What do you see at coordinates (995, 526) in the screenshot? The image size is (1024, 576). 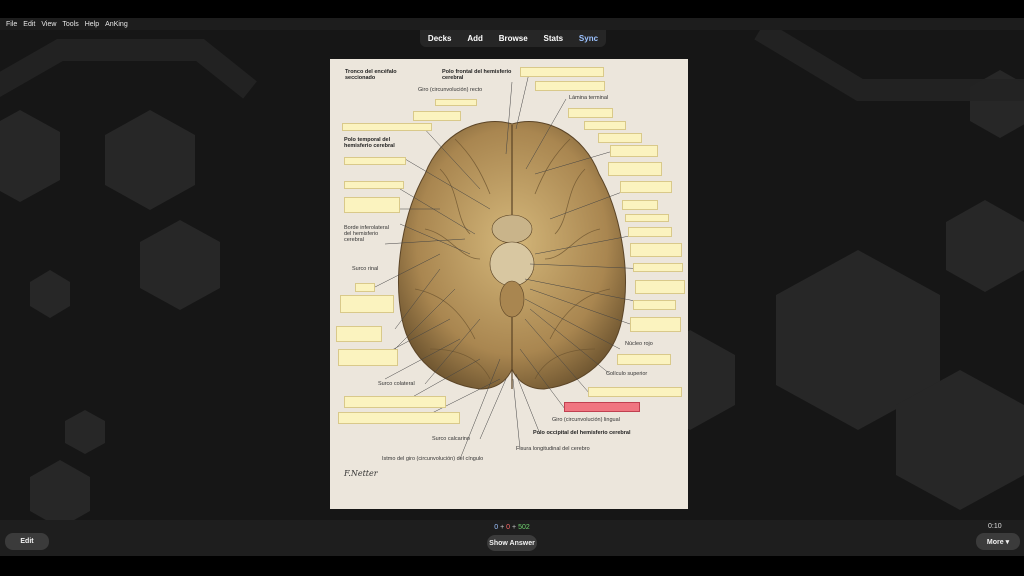 I see `review-timer: 0:10` at bounding box center [995, 526].